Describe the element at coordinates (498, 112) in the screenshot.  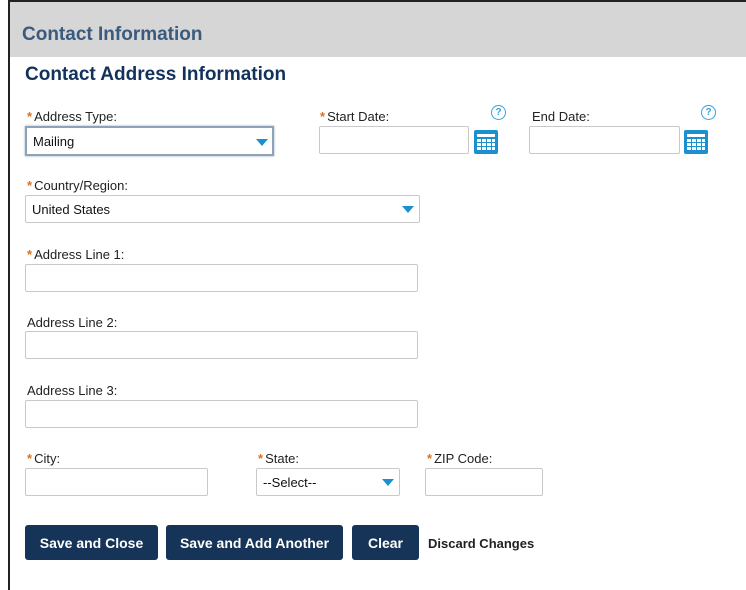
I see `start-date-help-icon: ?` at that location.